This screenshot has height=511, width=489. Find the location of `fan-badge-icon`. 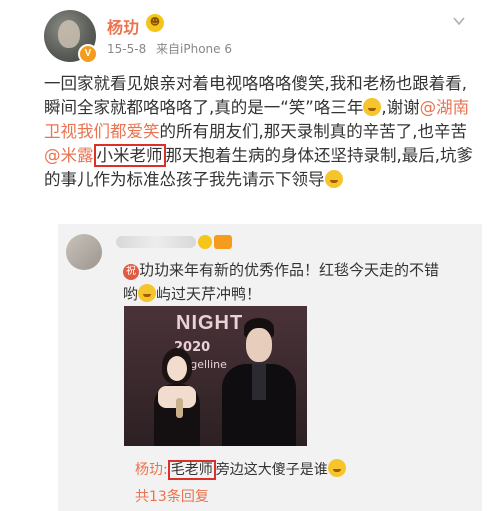

fan-badge-icon is located at coordinates (223, 242).